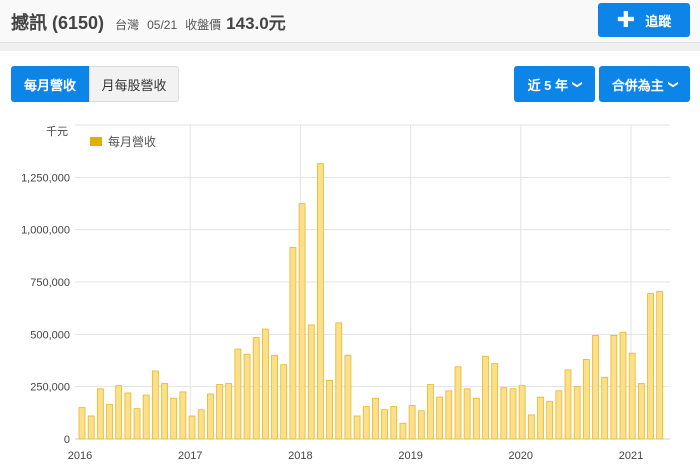 This screenshot has height=475, width=700. What do you see at coordinates (45, 178) in the screenshot?
I see `y-tick-label: 1,250,000` at bounding box center [45, 178].